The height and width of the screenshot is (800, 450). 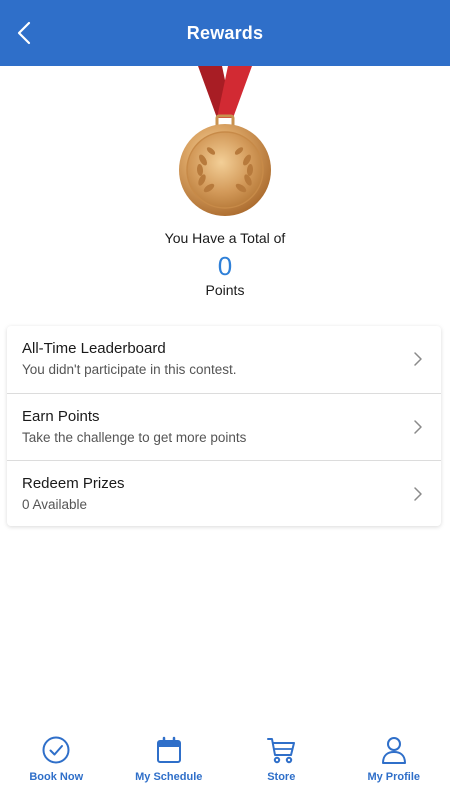 I want to click on redeem-prizes-subtitle: 0 Available, so click(x=55, y=504).